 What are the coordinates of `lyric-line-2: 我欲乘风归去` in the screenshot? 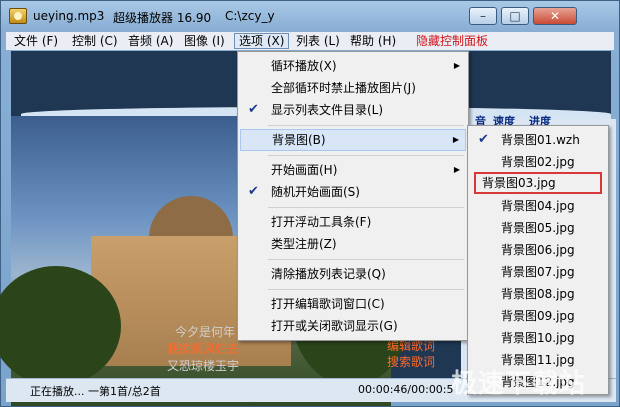 It's located at (203, 349).